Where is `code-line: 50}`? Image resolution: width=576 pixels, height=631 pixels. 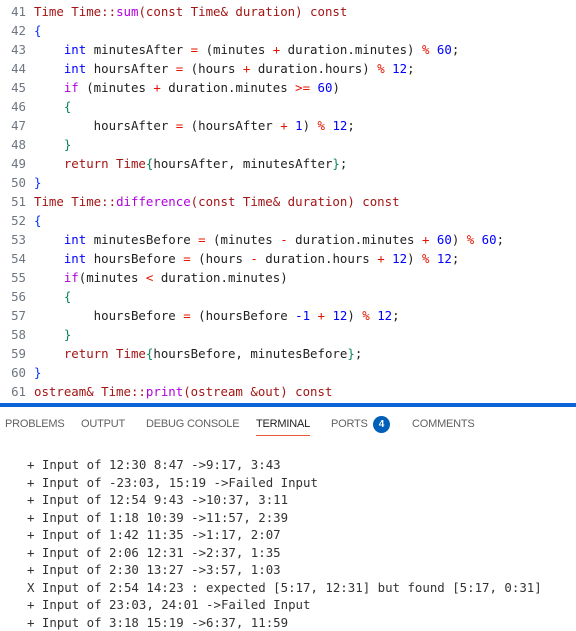
code-line: 50} is located at coordinates (20, 182).